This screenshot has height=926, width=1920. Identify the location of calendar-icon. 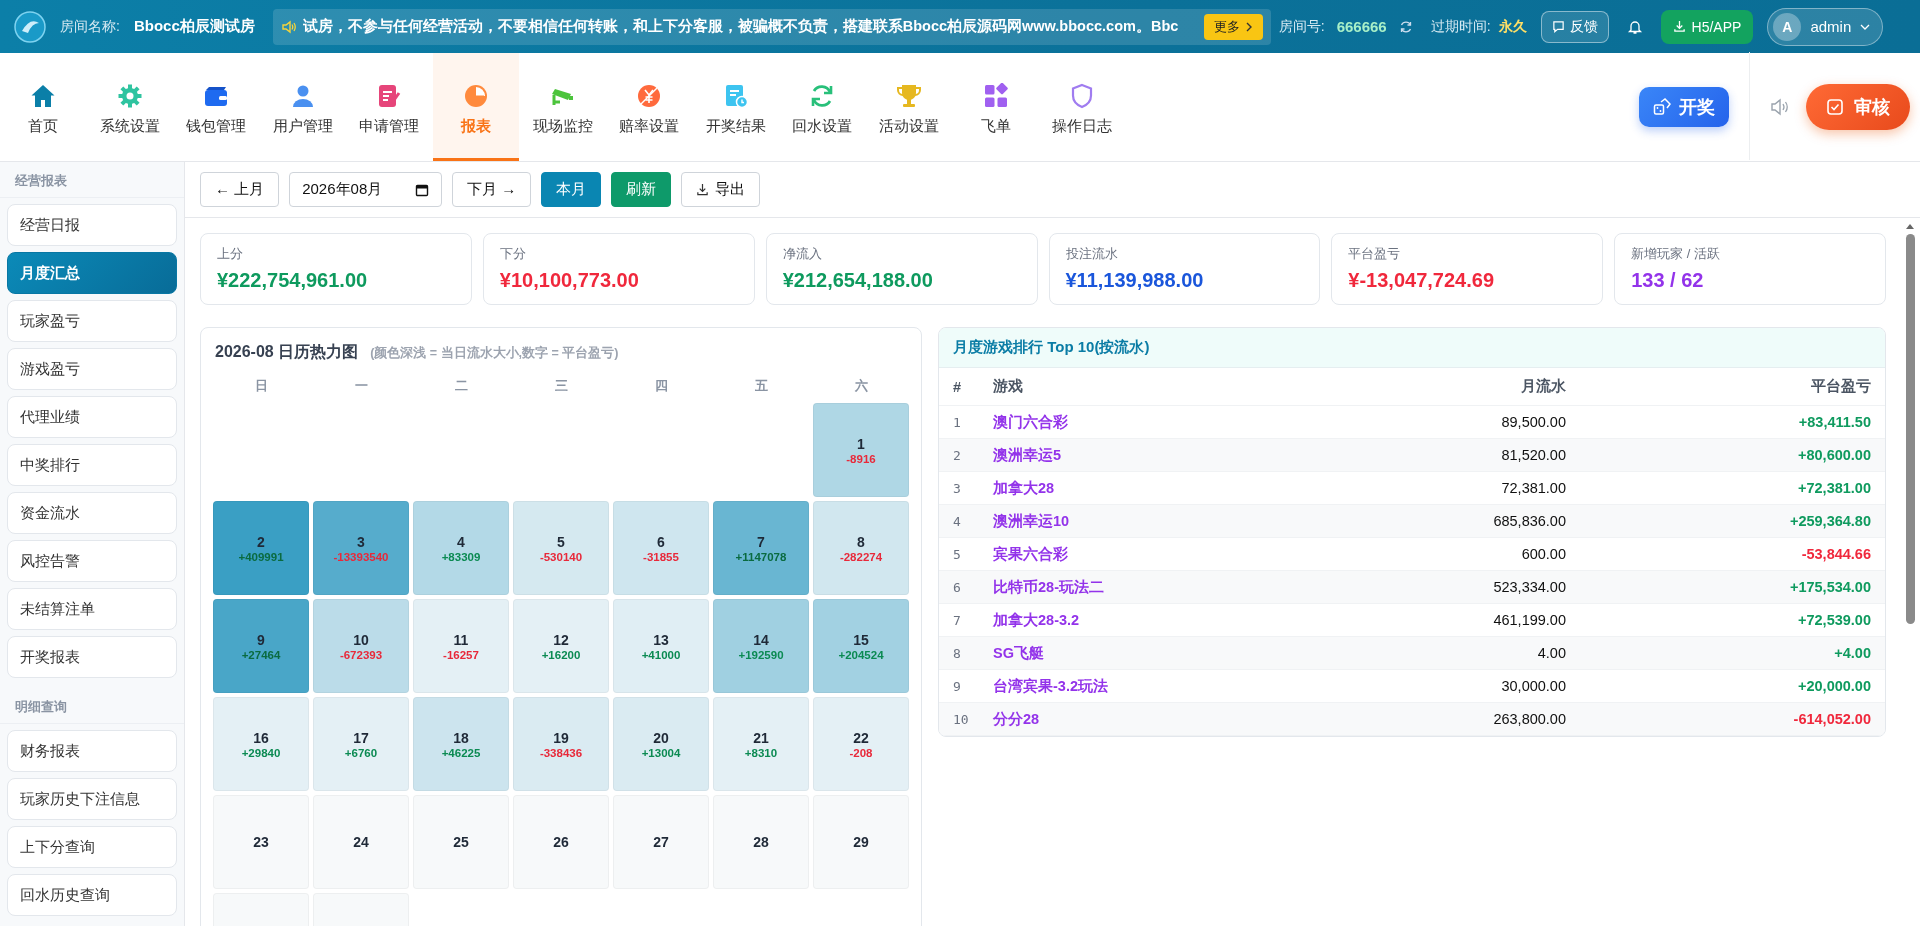
(422, 189).